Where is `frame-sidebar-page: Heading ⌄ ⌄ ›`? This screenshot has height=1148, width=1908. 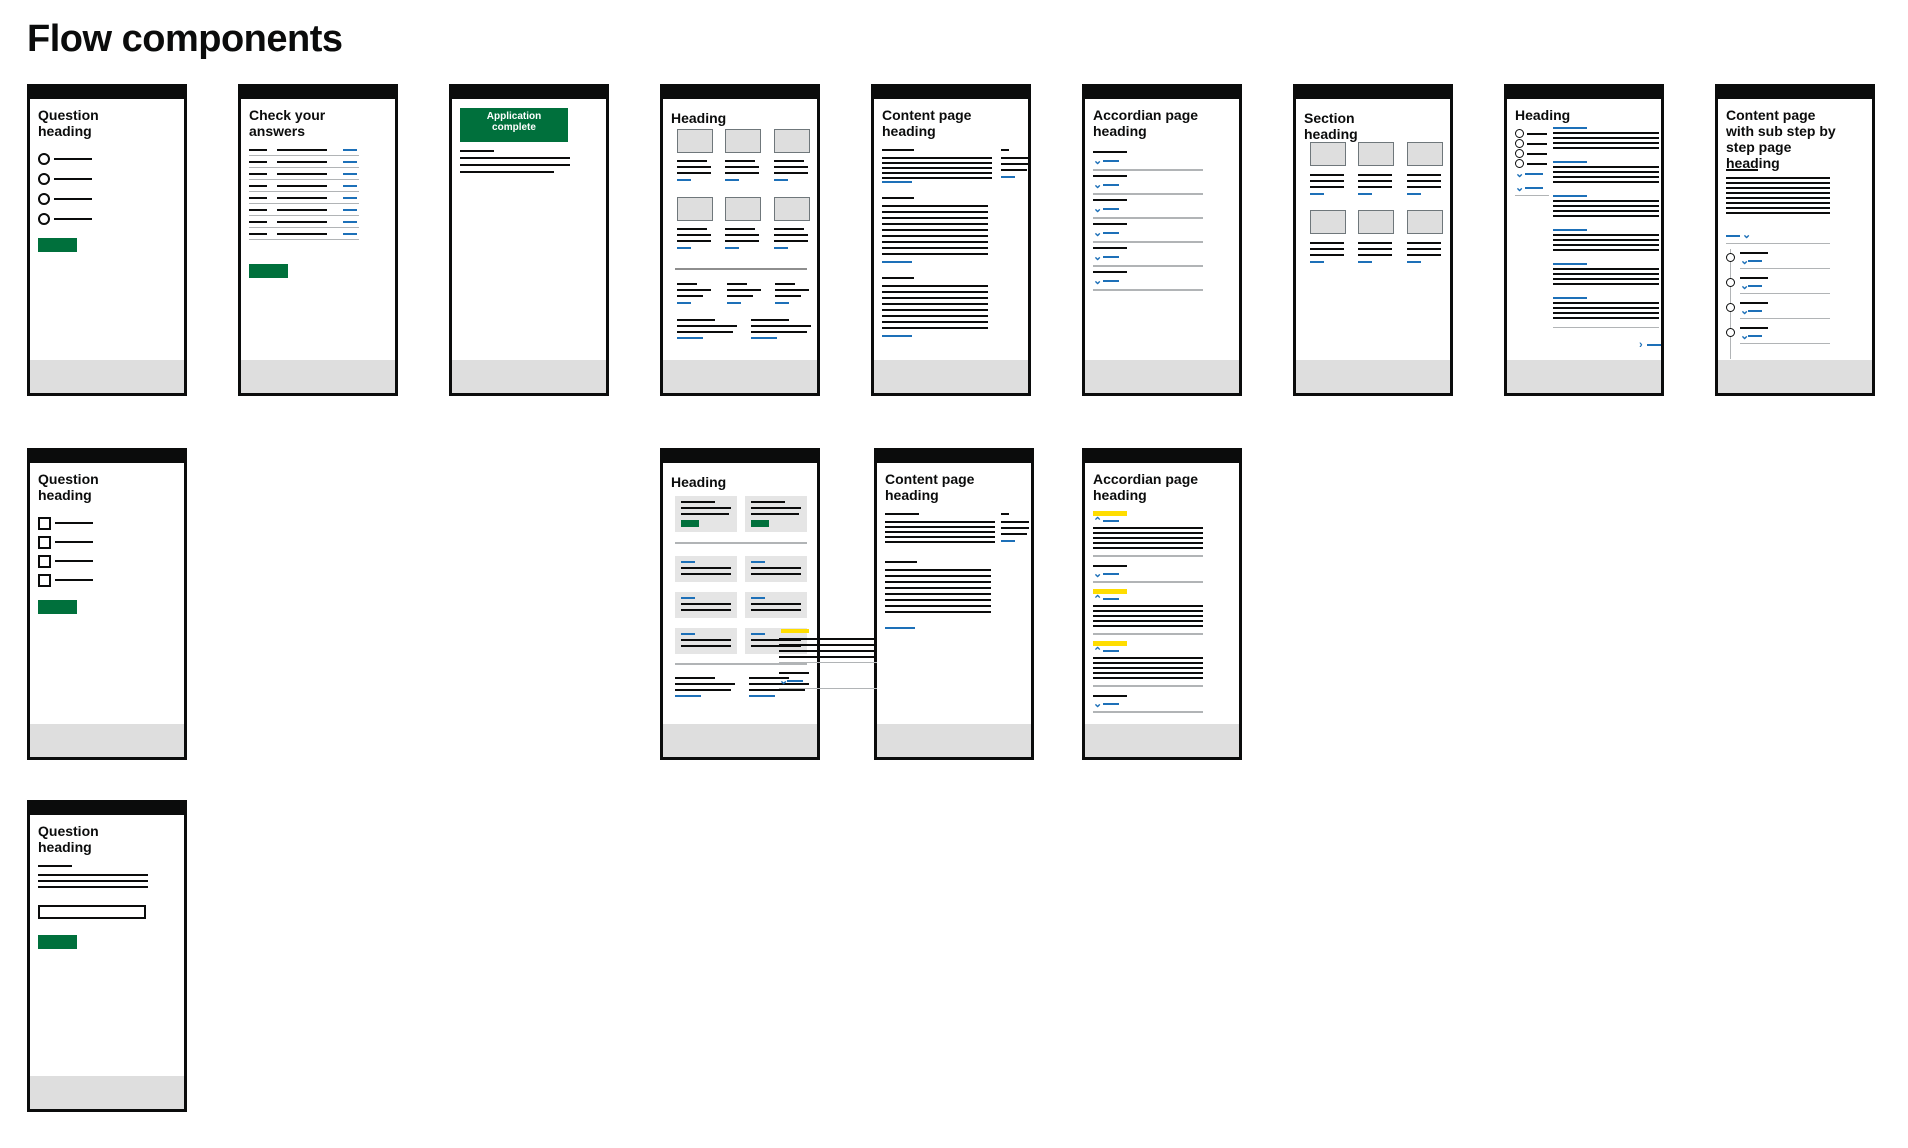 frame-sidebar-page: Heading ⌄ ⌄ › is located at coordinates (1584, 240).